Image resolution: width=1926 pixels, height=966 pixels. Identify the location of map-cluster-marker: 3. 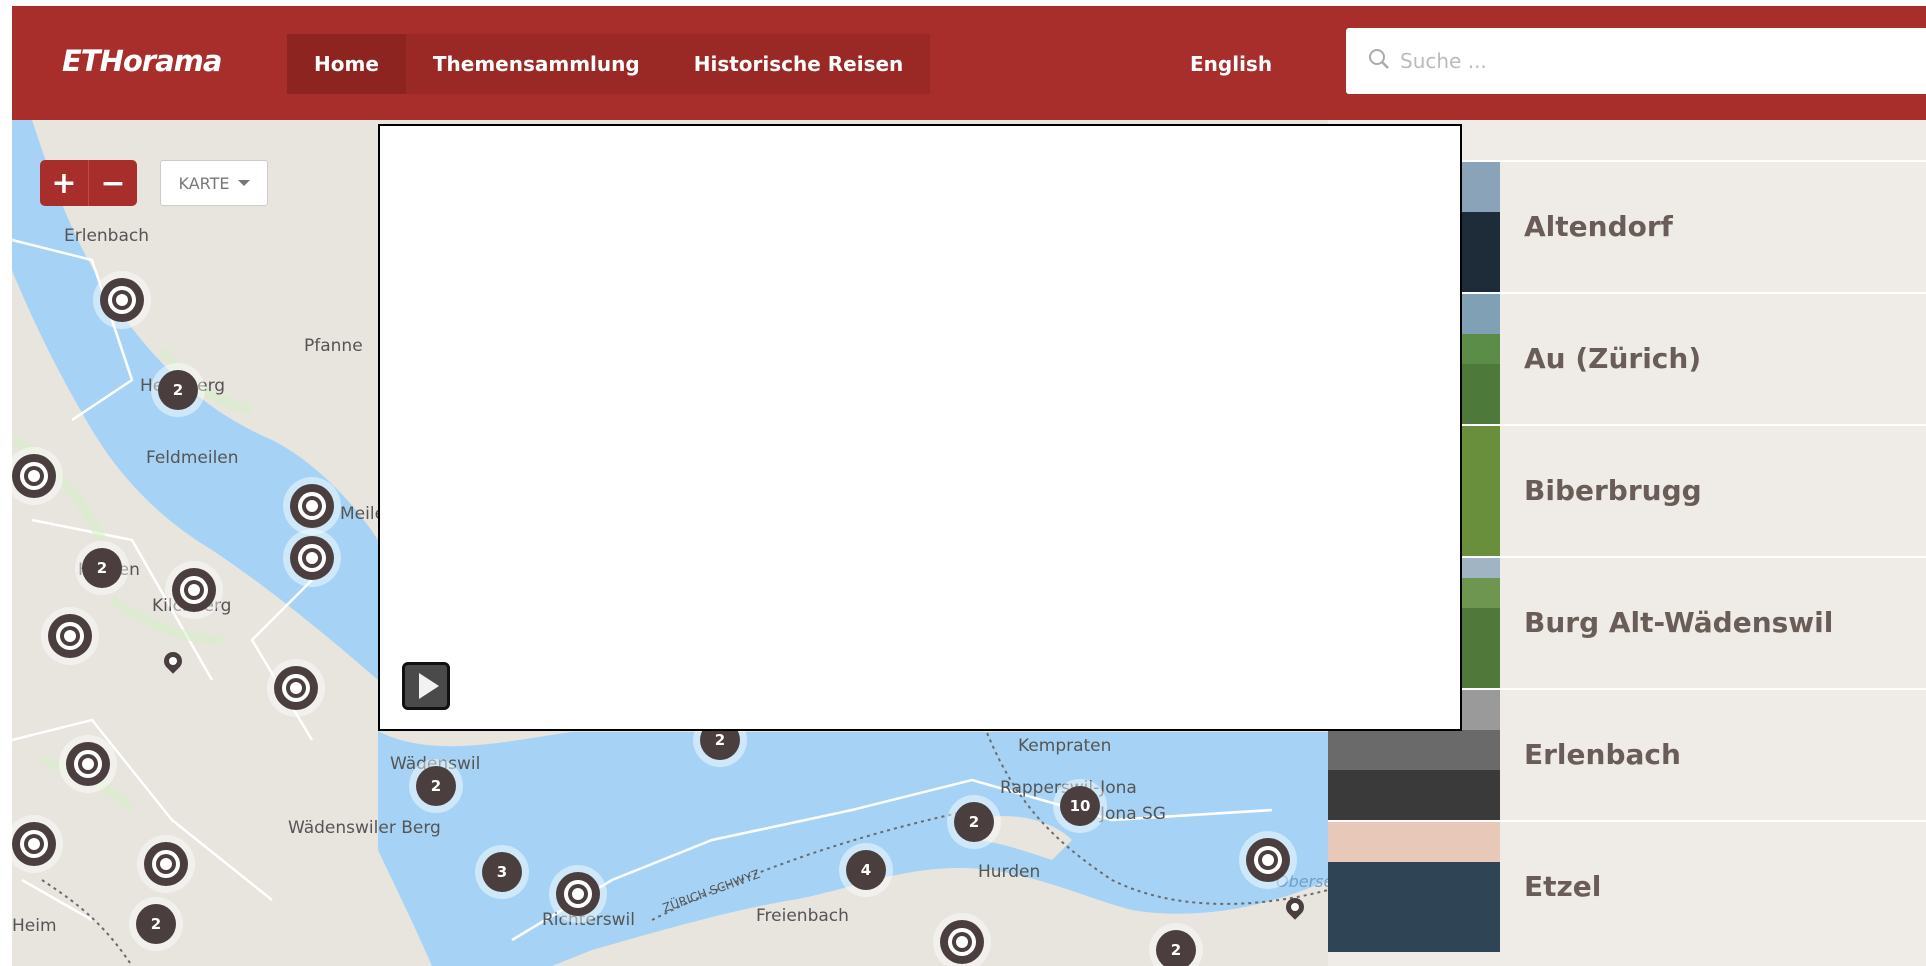
(502, 872).